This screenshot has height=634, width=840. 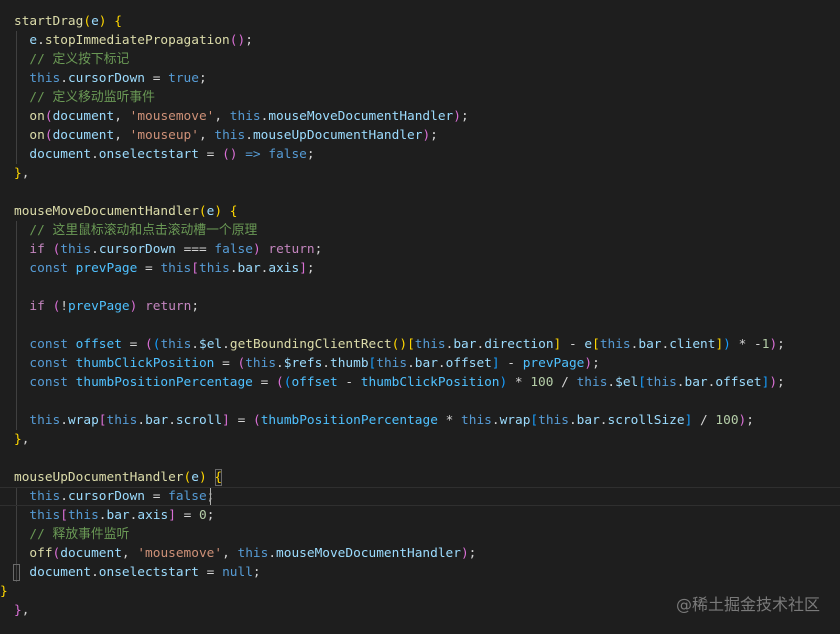 What do you see at coordinates (218, 477) in the screenshot?
I see `bracket-match-open` at bounding box center [218, 477].